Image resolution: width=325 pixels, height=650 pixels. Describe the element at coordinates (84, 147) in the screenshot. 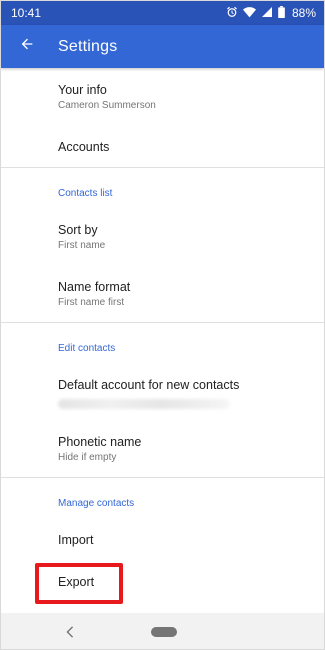

I see `accounts-title: Accounts` at that location.